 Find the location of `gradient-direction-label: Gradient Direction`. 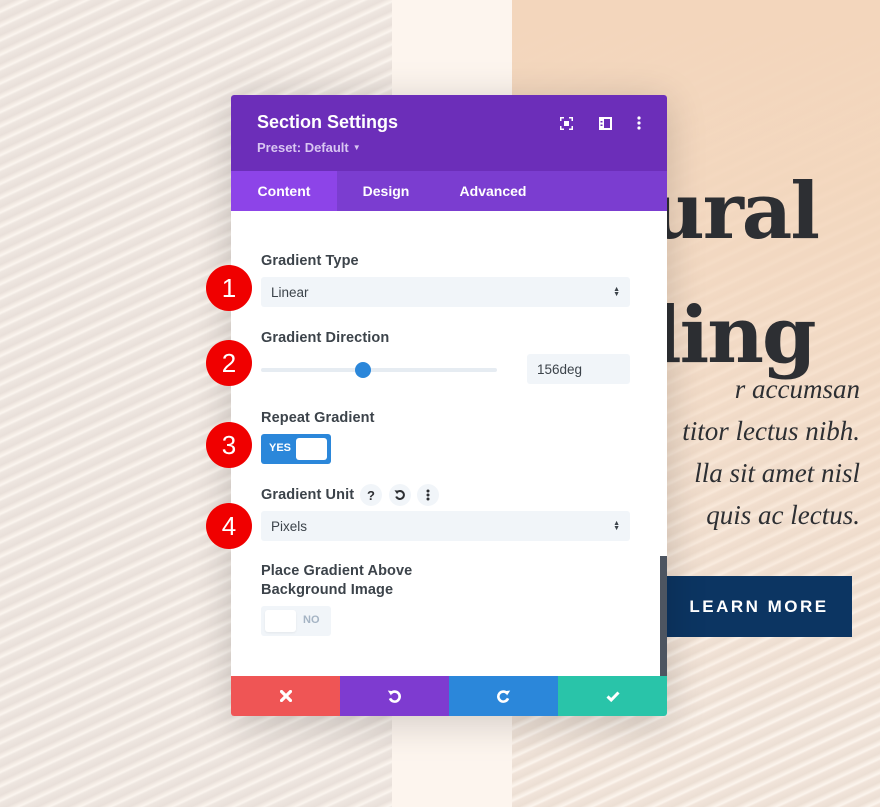

gradient-direction-label: Gradient Direction is located at coordinates (325, 338).